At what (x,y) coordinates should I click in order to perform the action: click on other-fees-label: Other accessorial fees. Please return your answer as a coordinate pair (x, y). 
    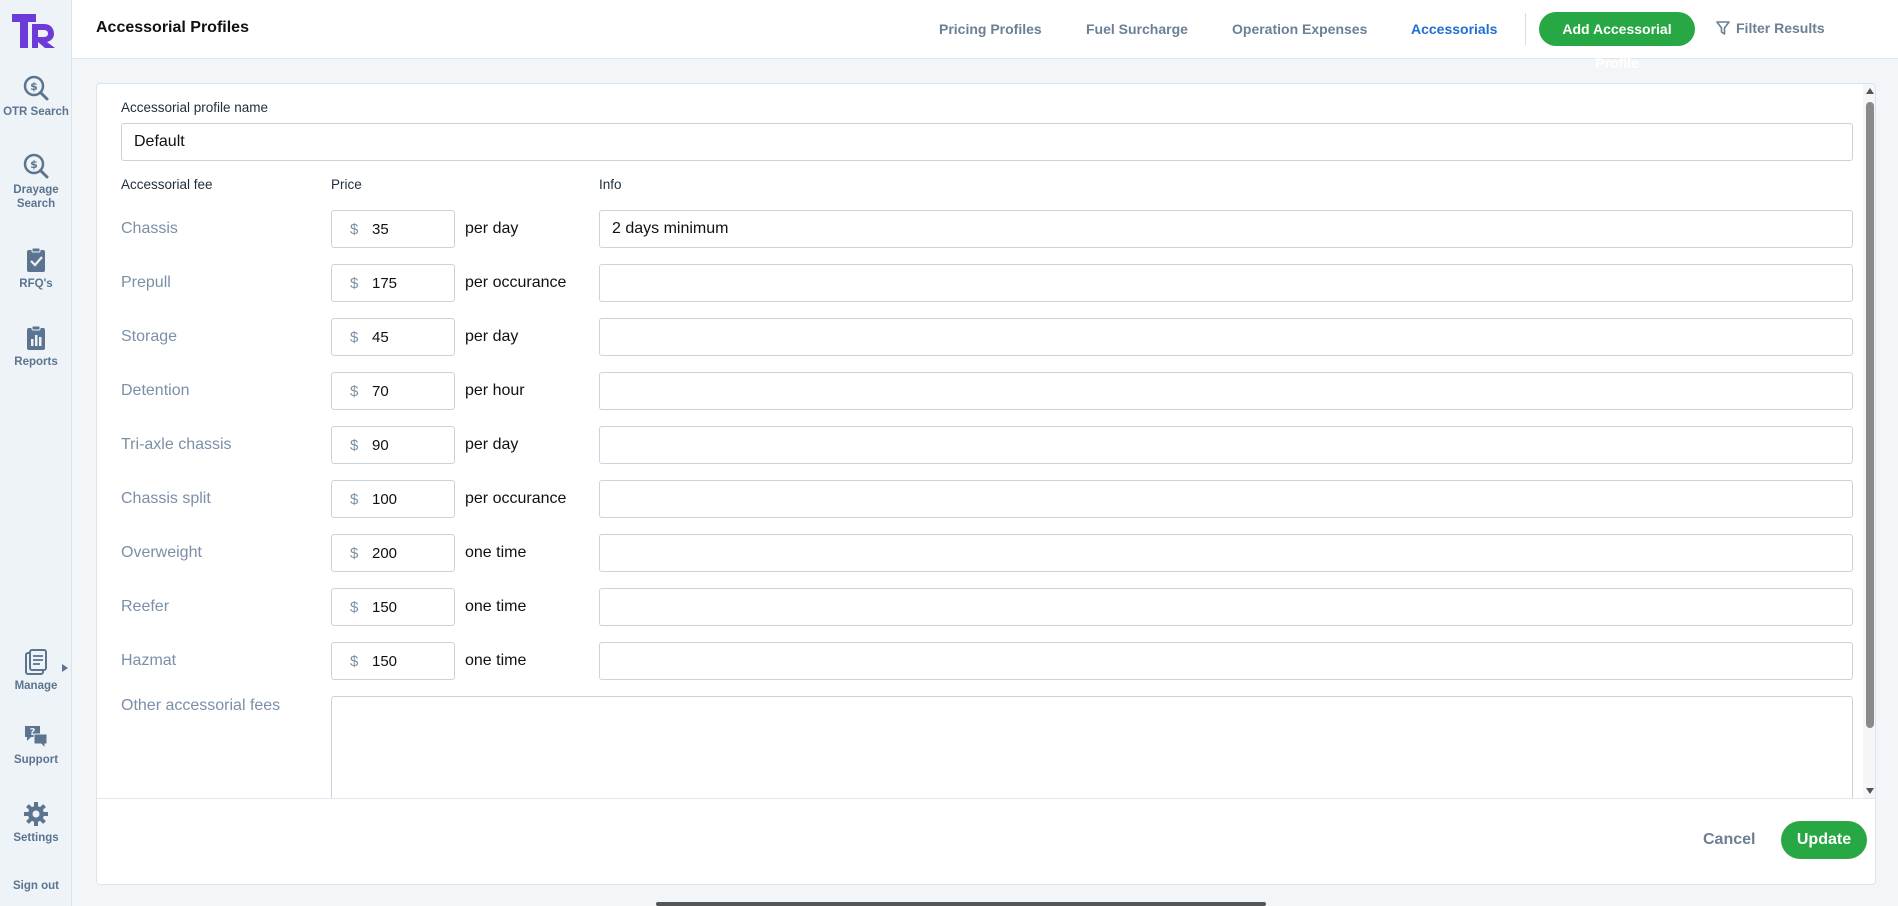
    Looking at the image, I should click on (201, 705).